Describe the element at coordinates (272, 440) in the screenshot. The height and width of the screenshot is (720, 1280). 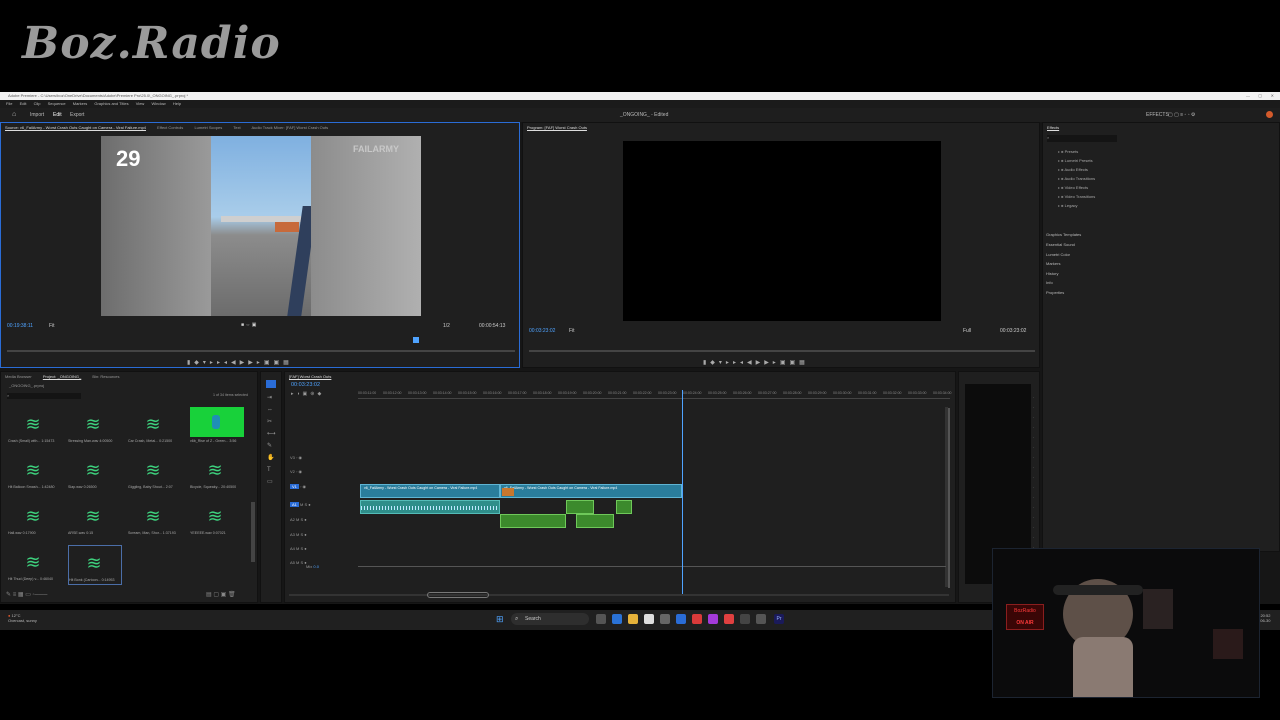
I see `tool-icons: ⇥ ⇔ ✂ ⟷ ✎ ✋ T ▭` at that location.